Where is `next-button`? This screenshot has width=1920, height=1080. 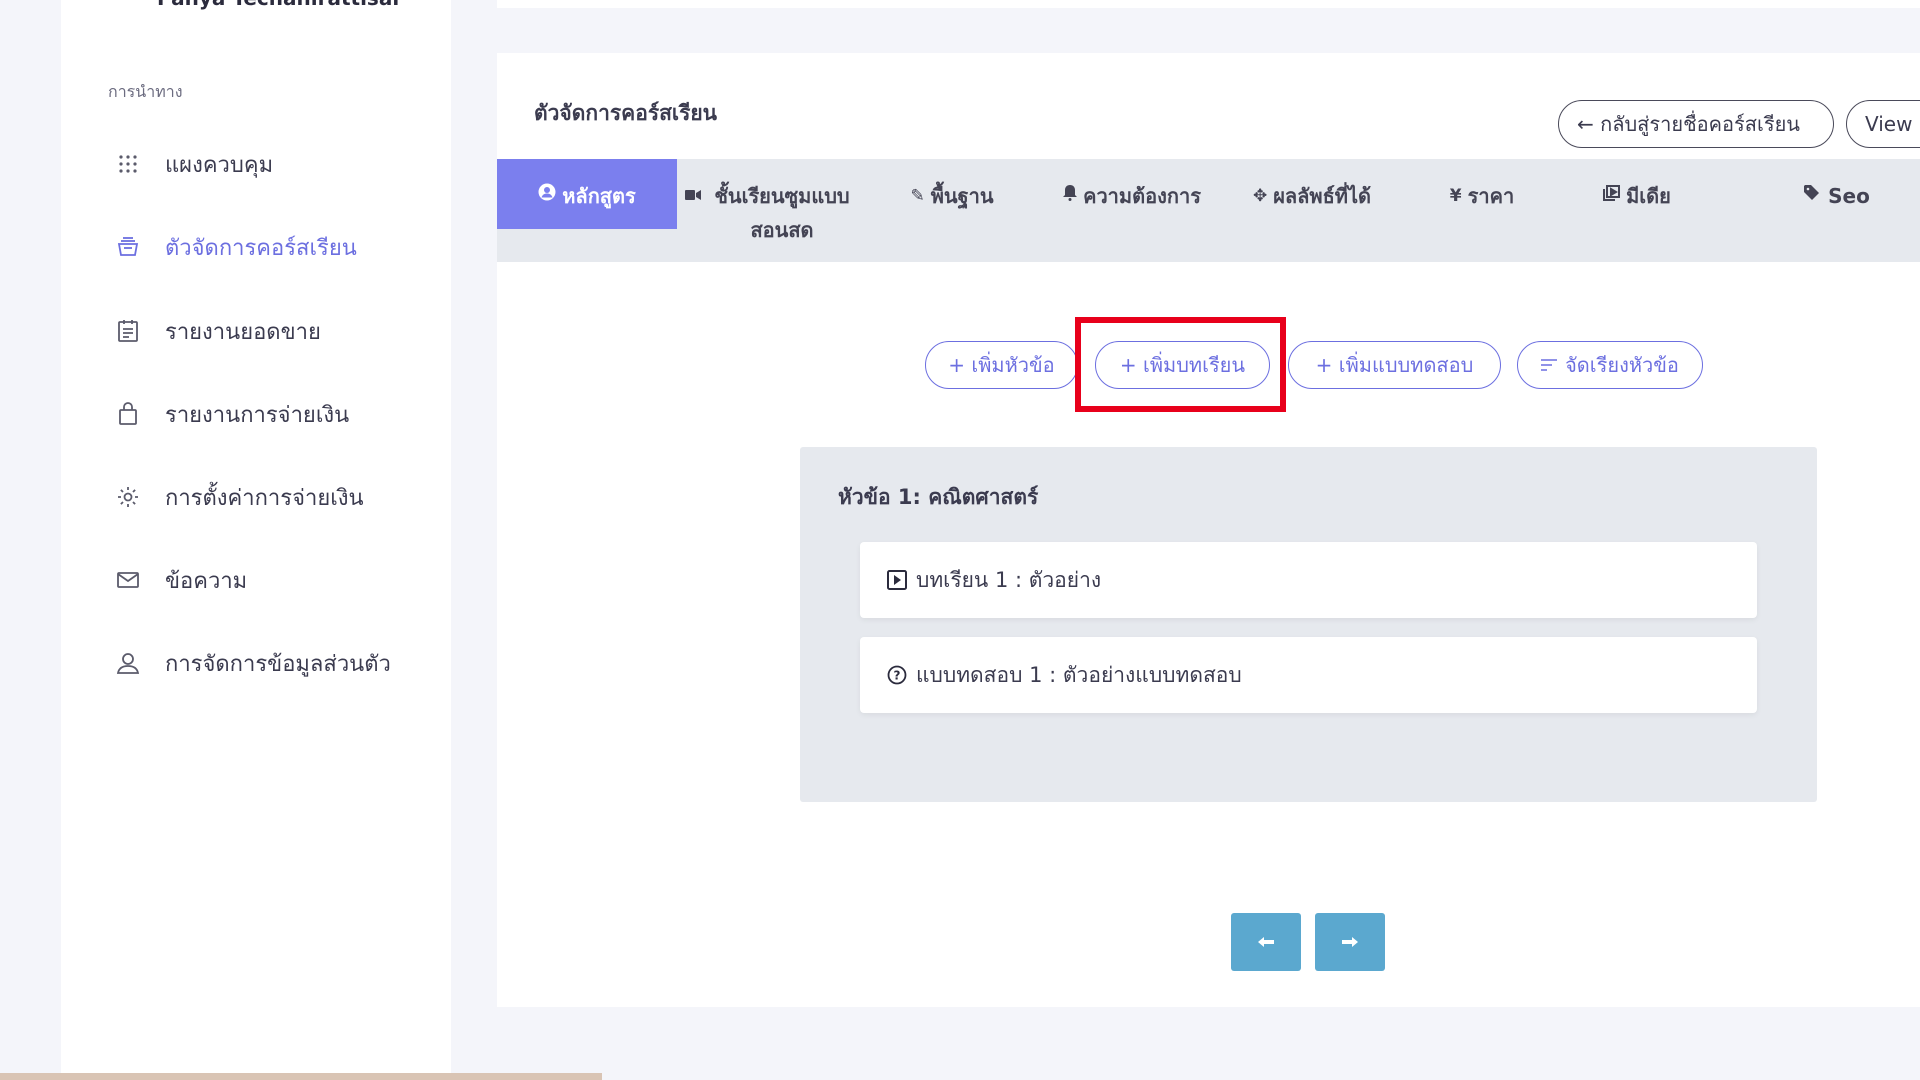
next-button is located at coordinates (1350, 942).